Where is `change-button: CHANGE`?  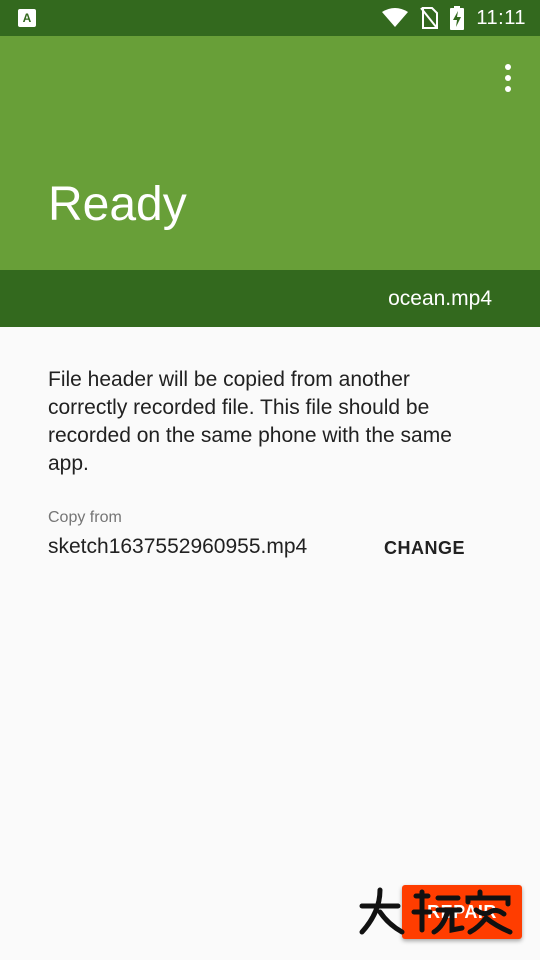
change-button: CHANGE is located at coordinates (424, 548).